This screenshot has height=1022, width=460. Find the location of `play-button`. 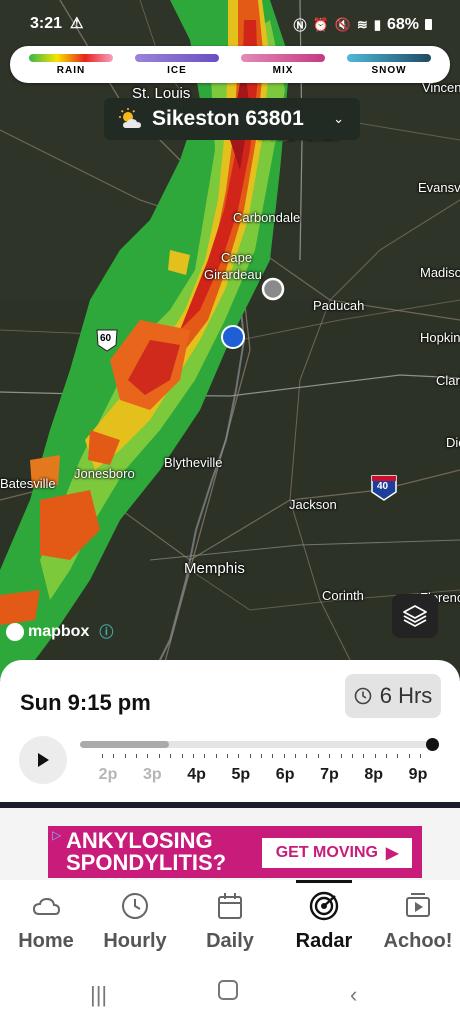

play-button is located at coordinates (43, 760).